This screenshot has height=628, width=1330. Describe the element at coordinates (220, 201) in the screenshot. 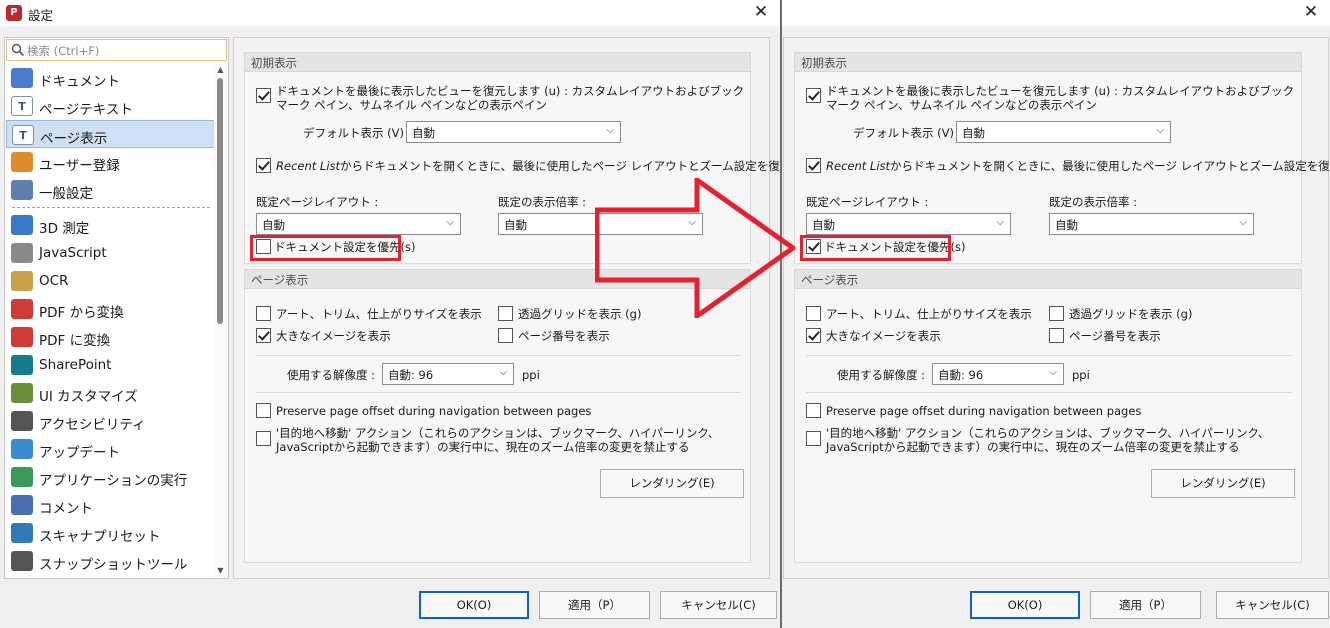

I see `scroll-thumb` at that location.